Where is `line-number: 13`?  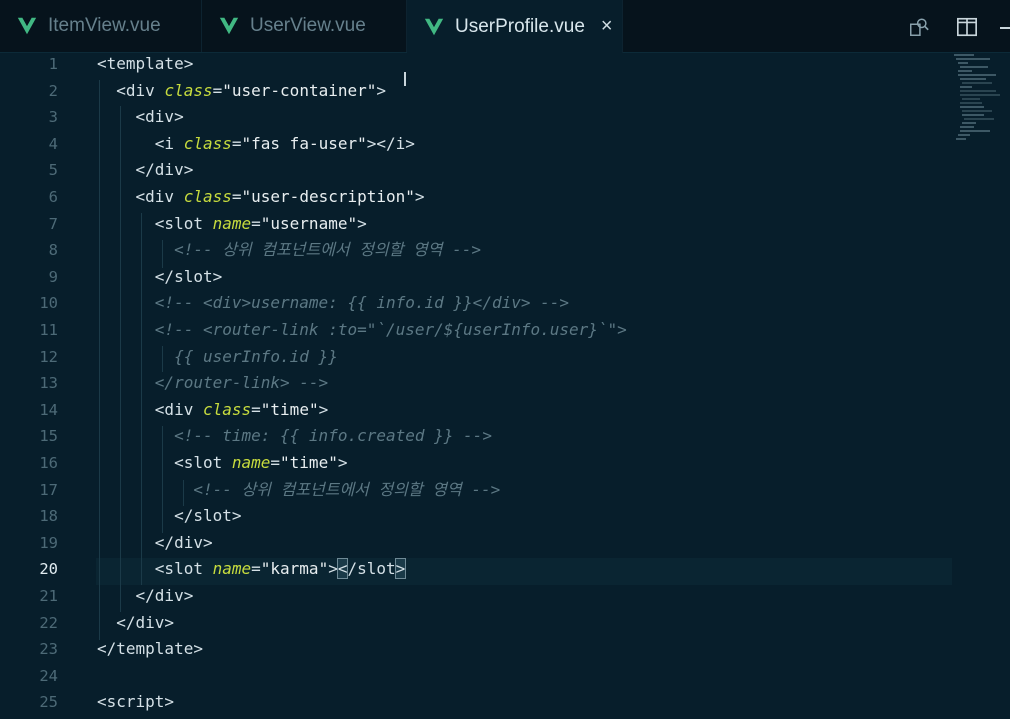
line-number: 13 is located at coordinates (48, 383).